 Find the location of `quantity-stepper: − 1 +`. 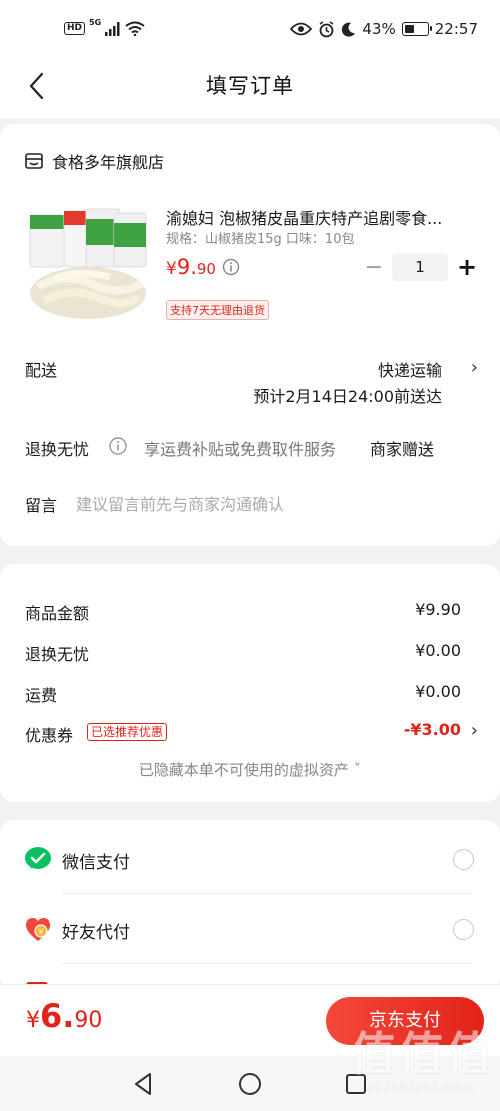

quantity-stepper: − 1 + is located at coordinates (421, 267).